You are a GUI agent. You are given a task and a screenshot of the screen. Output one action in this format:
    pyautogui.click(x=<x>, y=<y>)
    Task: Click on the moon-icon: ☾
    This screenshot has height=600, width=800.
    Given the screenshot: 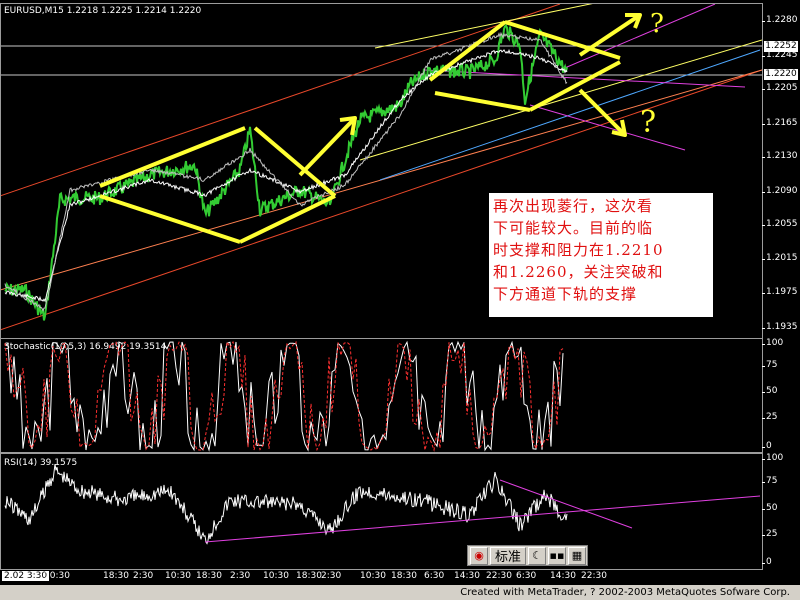 What is the action you would take?
    pyautogui.click(x=537, y=555)
    